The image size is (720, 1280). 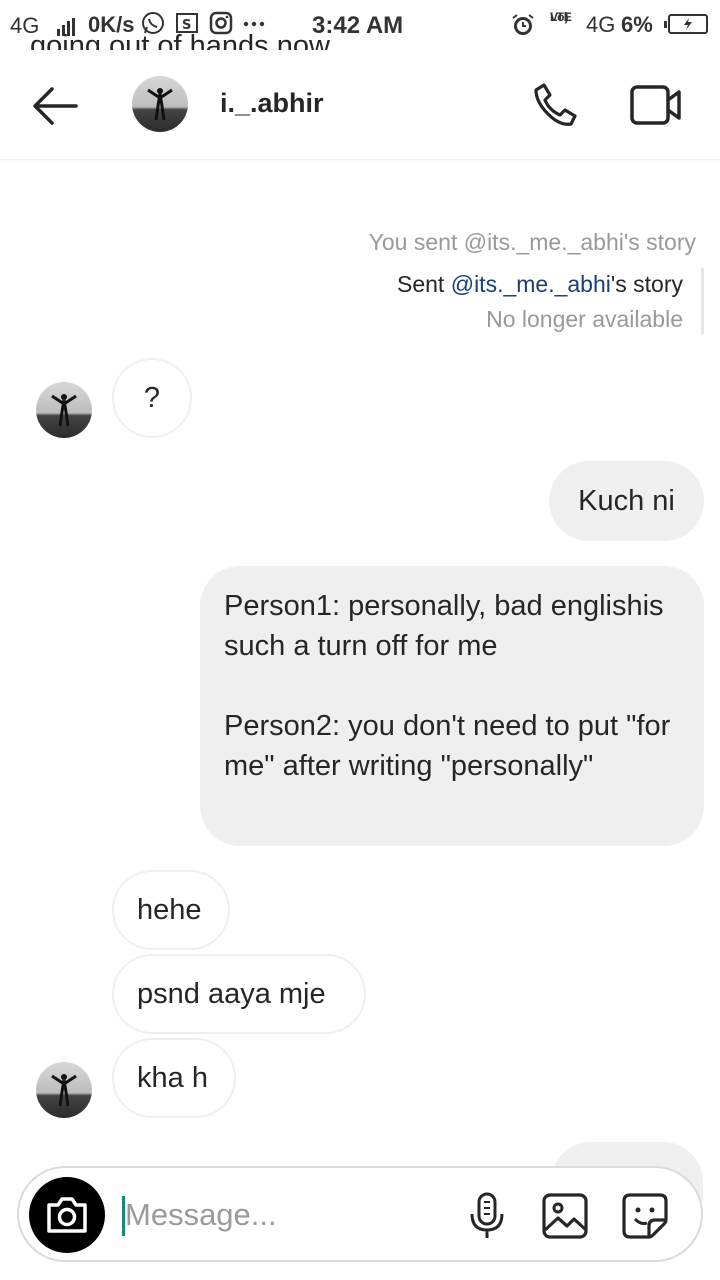 What do you see at coordinates (531, 284) in the screenshot?
I see `story-mention-link: @its._me._abhi` at bounding box center [531, 284].